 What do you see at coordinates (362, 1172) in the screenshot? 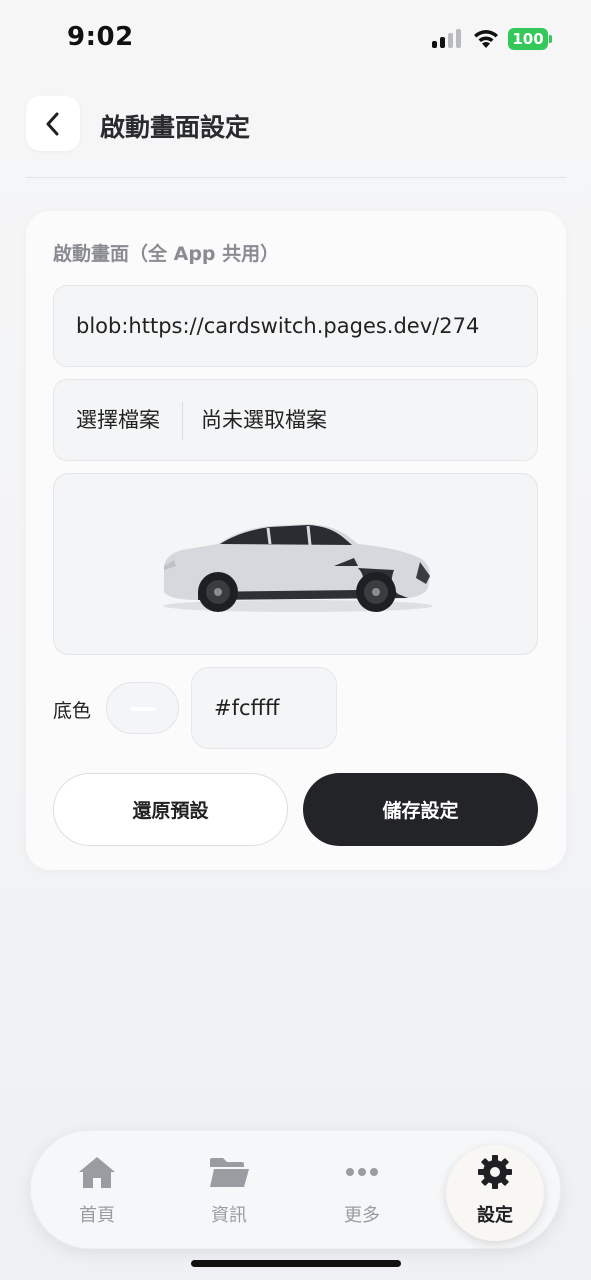
I see `more-icon` at bounding box center [362, 1172].